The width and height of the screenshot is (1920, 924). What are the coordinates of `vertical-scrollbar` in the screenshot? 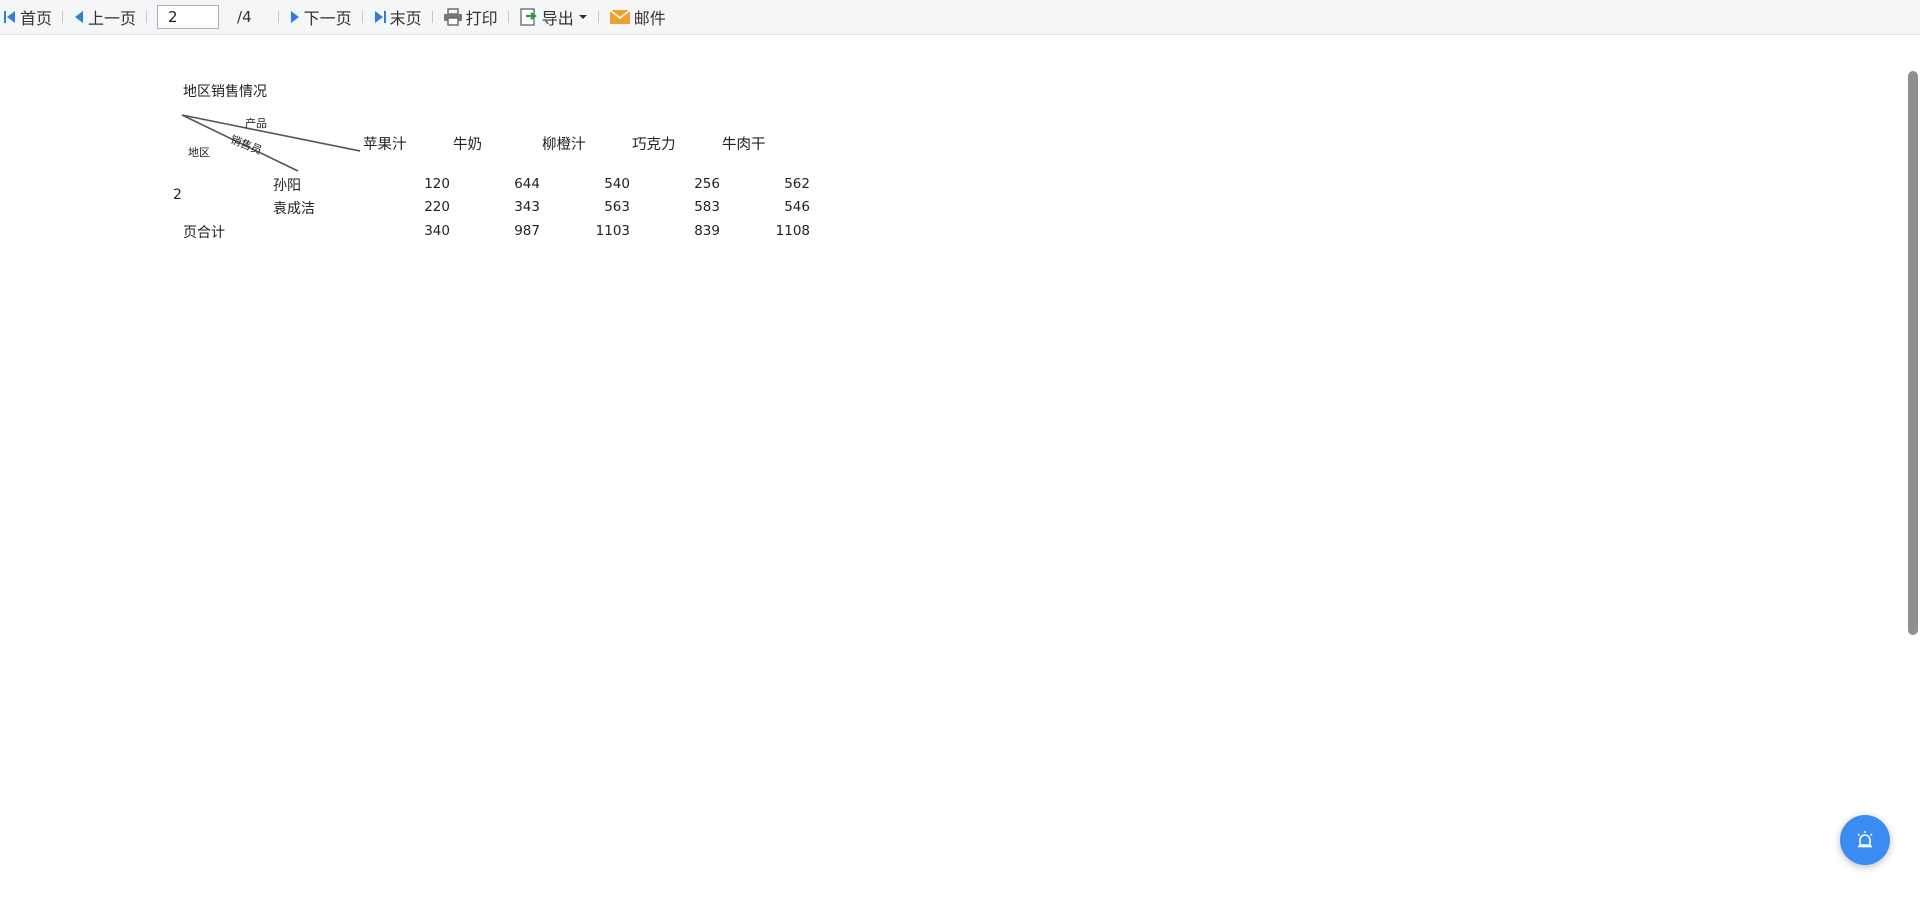 It's located at (1913, 479).